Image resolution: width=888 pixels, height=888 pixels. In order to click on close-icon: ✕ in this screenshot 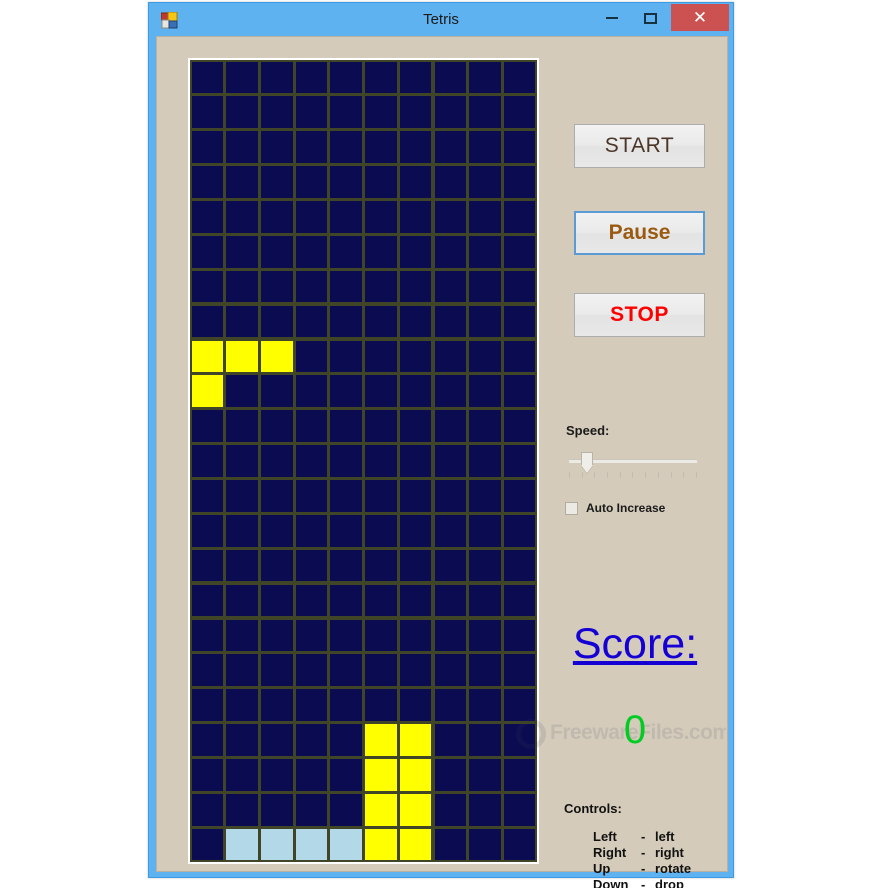, I will do `click(700, 17)`.